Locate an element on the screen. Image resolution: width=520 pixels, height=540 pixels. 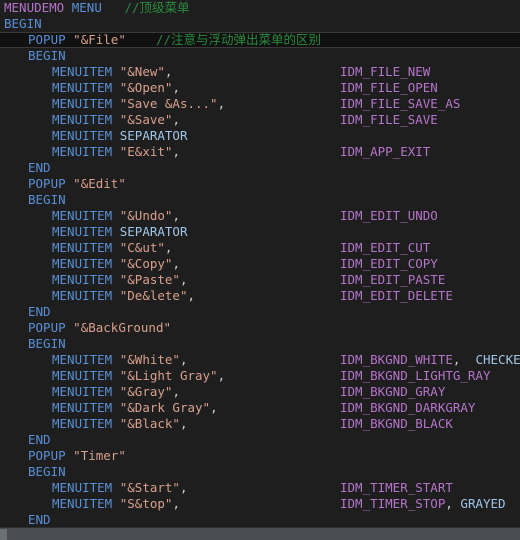
code-token: IDM_BKGND_GRAY is located at coordinates (393, 391).